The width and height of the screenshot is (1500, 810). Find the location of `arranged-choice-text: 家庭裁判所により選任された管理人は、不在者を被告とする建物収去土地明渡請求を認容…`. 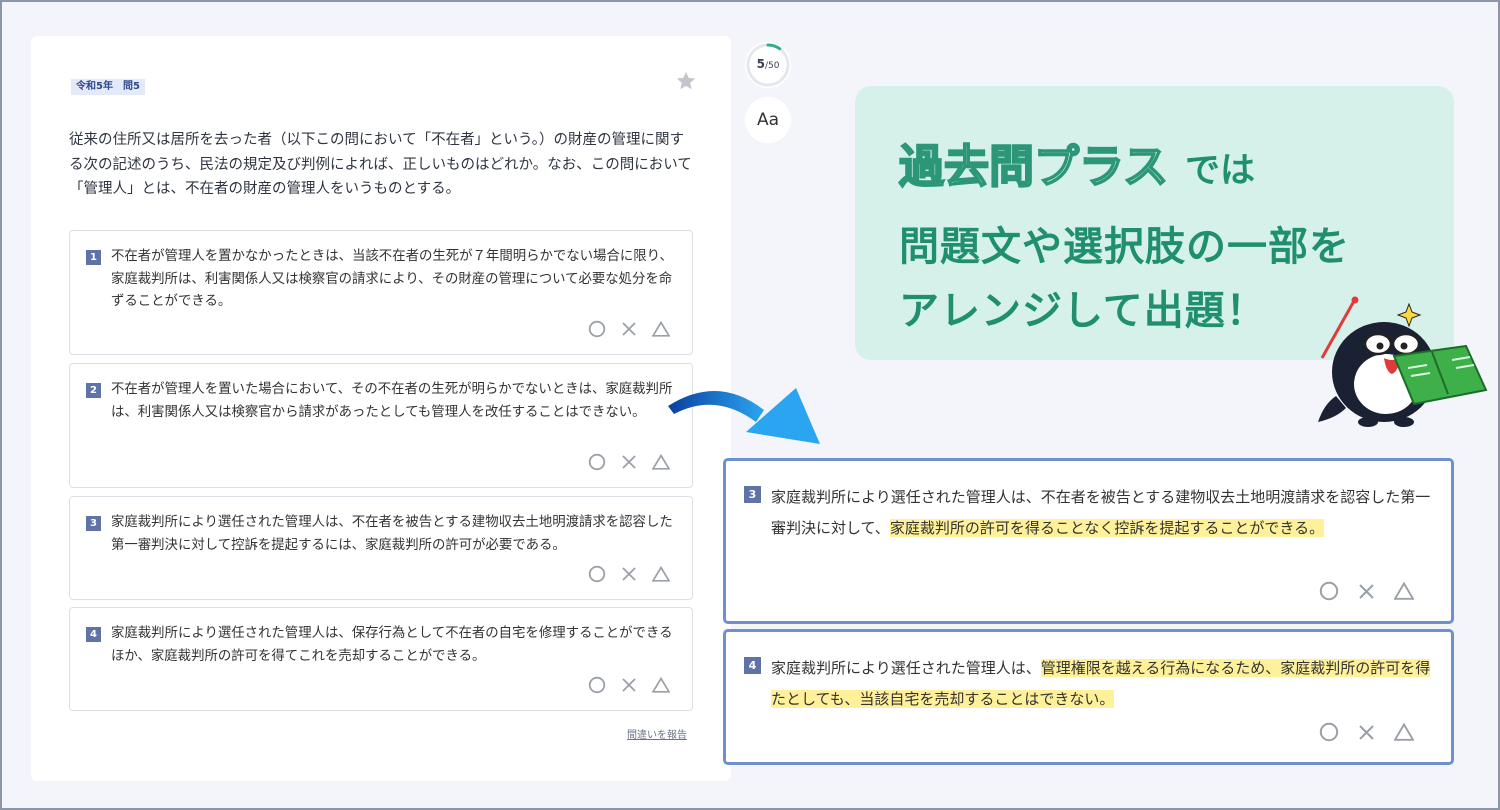

arranged-choice-text: 家庭裁判所により選任された管理人は、不在者を被告とする建物収去土地明渡請求を認容… is located at coordinates (1101, 513).